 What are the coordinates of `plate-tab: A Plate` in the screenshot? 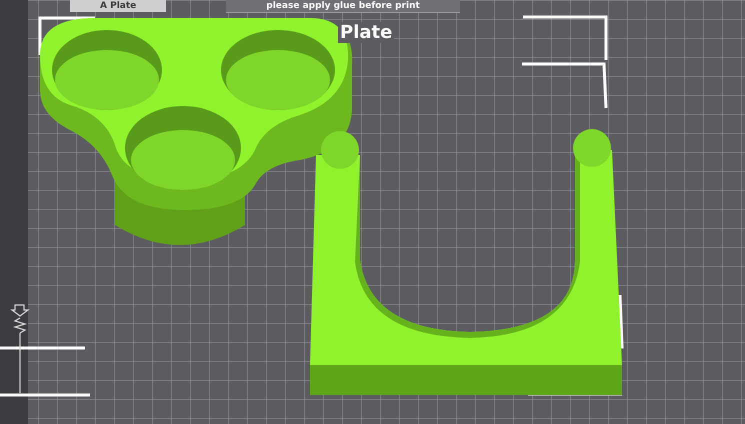 It's located at (118, 6).